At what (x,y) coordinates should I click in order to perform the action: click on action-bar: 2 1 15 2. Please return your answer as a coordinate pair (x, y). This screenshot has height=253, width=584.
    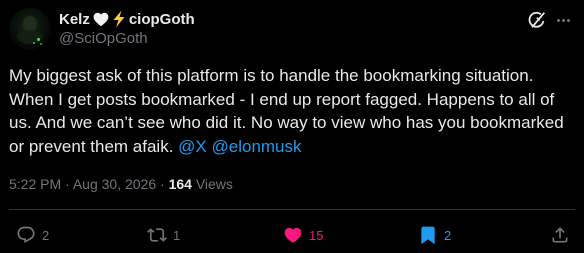
    Looking at the image, I should click on (292, 235).